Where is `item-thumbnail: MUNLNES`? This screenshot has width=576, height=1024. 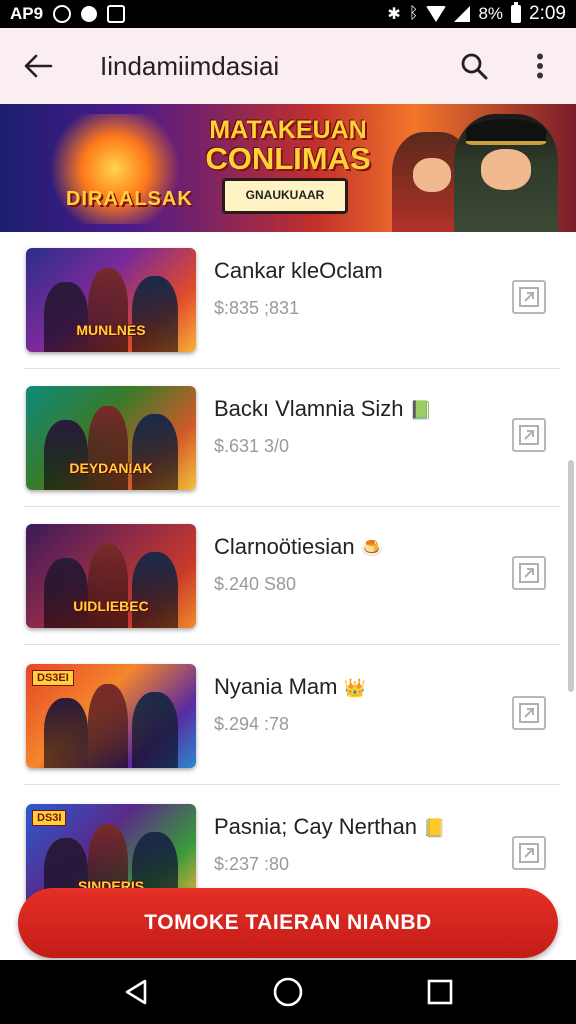
item-thumbnail: MUNLNES is located at coordinates (111, 300).